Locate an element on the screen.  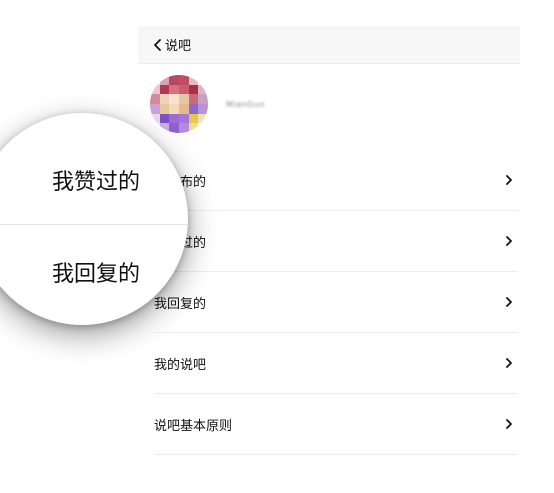
magnified-label: 我回复的 is located at coordinates (96, 274).